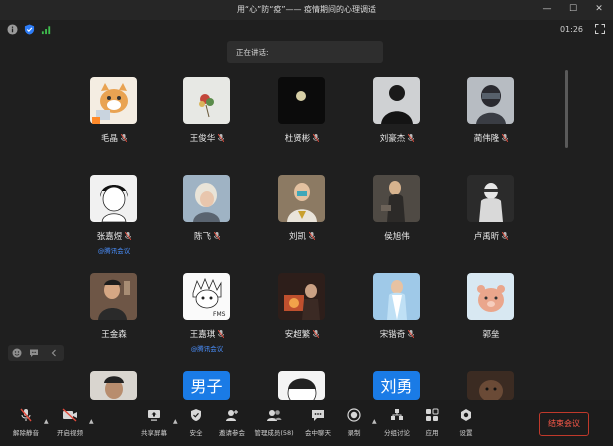 The height and width of the screenshot is (446, 613). I want to click on collapse-left-icon, so click(54, 353).